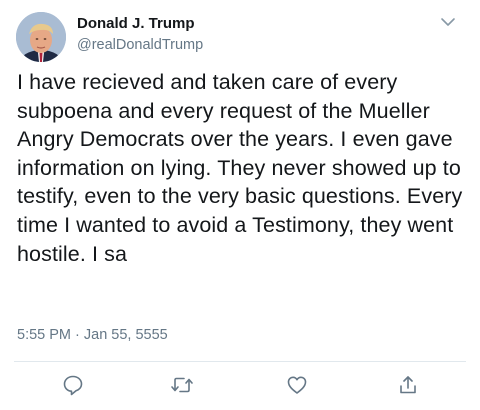  What do you see at coordinates (140, 24) in the screenshot?
I see `display-name: Donald J. Trump` at bounding box center [140, 24].